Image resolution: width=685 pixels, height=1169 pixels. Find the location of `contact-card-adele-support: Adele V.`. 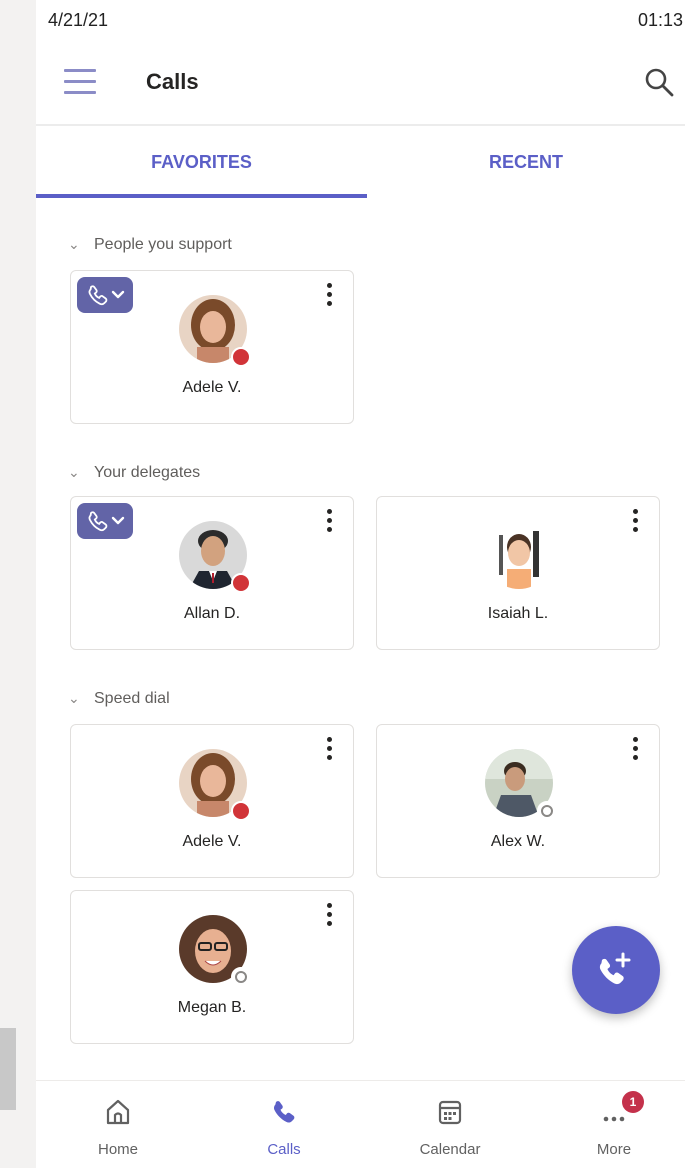

contact-card-adele-support: Adele V. is located at coordinates (212, 347).